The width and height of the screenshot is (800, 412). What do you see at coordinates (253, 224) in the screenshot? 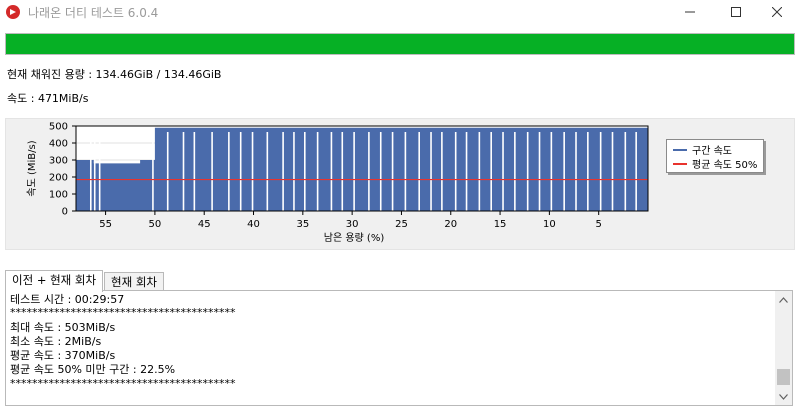
I see `x-tick-label: 40` at bounding box center [253, 224].